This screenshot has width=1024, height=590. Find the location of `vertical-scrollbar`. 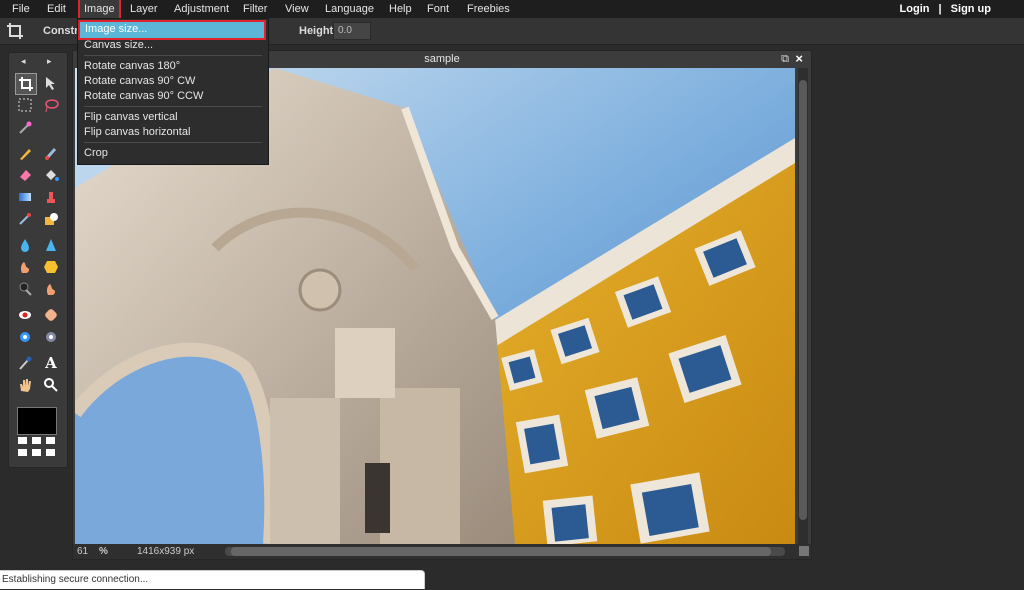

vertical-scrollbar is located at coordinates (803, 306).